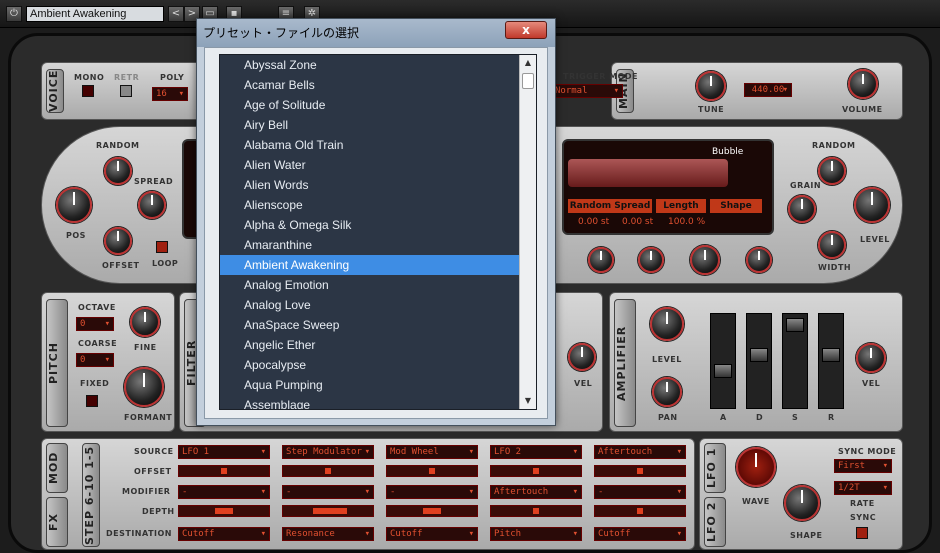 The image size is (940, 553). Describe the element at coordinates (667, 324) in the screenshot. I see `amp-level-knob` at that location.